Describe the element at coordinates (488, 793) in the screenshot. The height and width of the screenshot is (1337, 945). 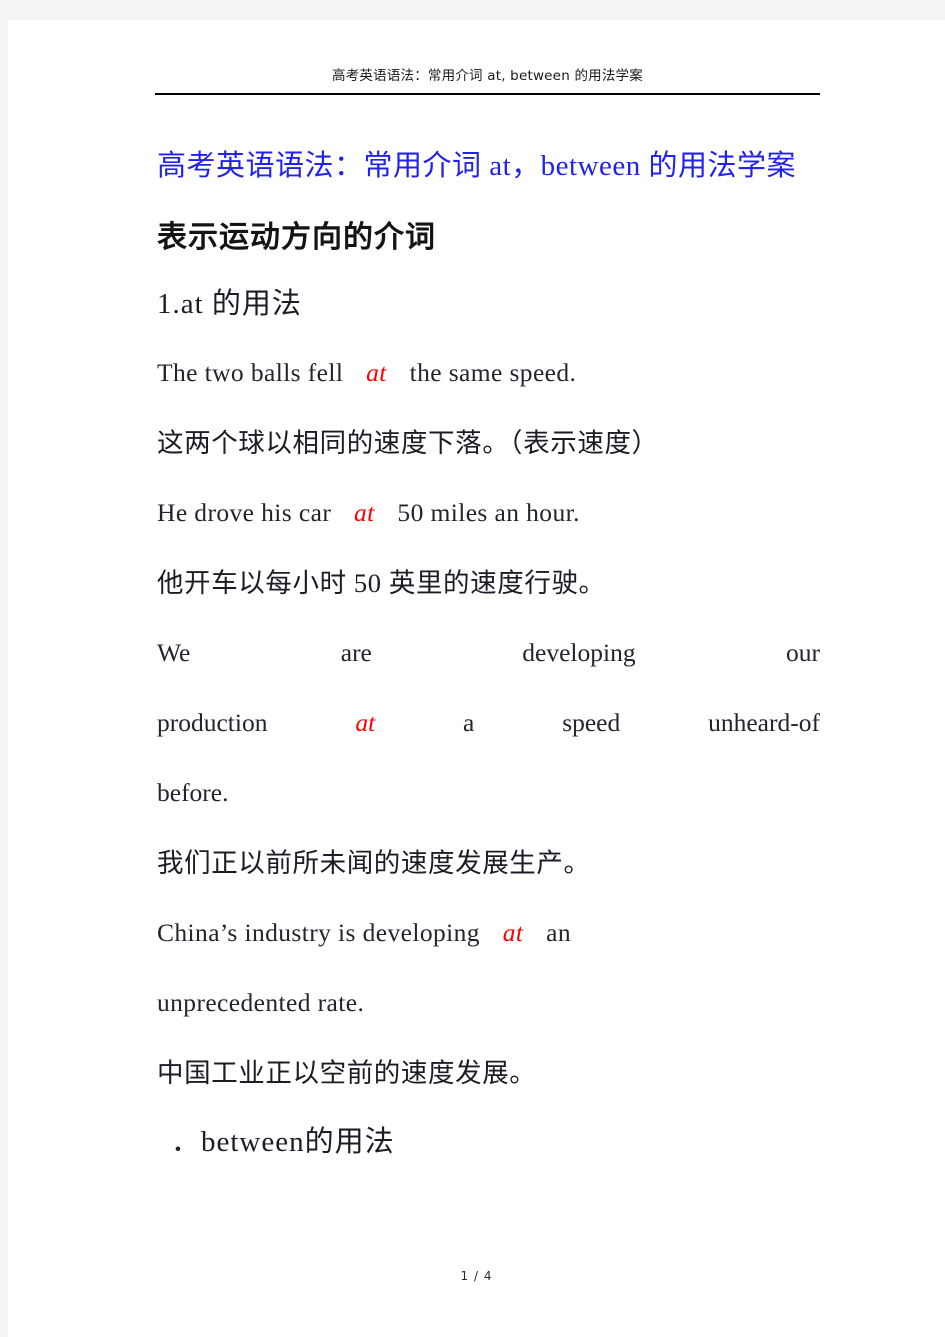
I see `example-3-line-3: before.` at that location.